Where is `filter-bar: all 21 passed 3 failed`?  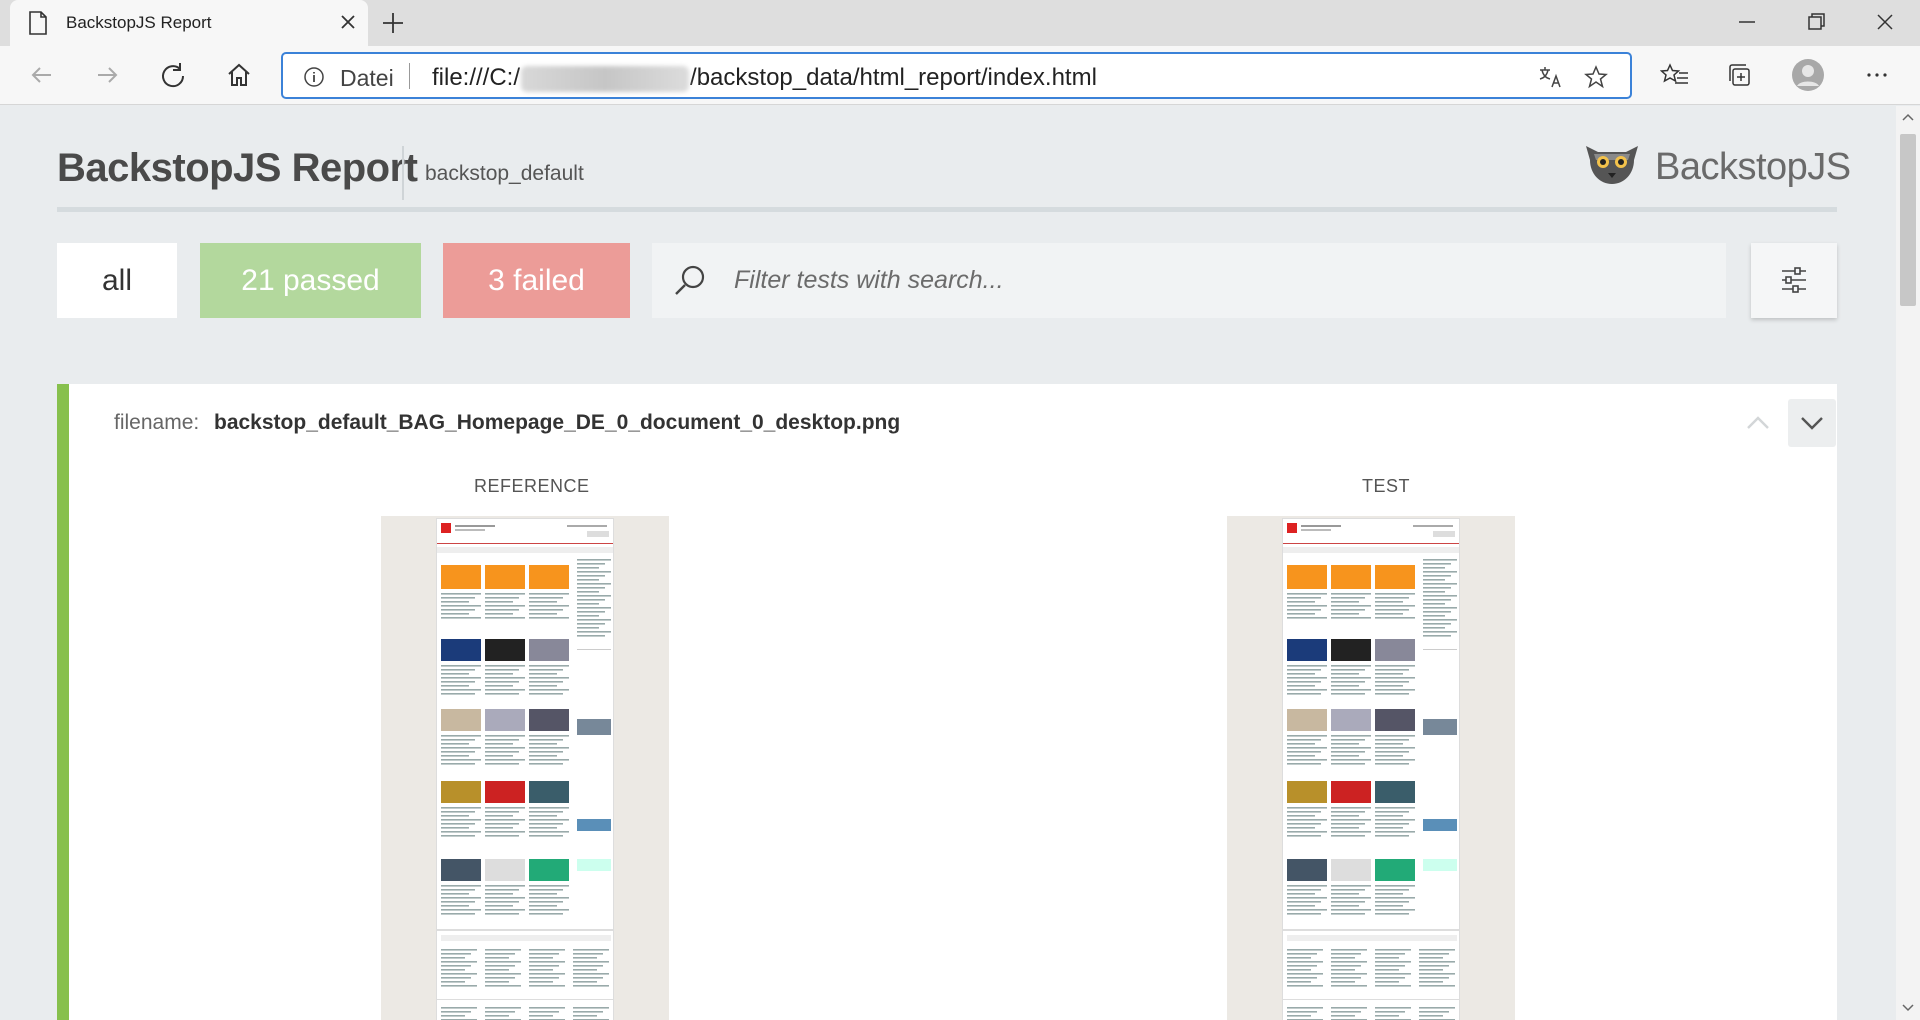 filter-bar: all 21 passed 3 failed is located at coordinates (947, 280).